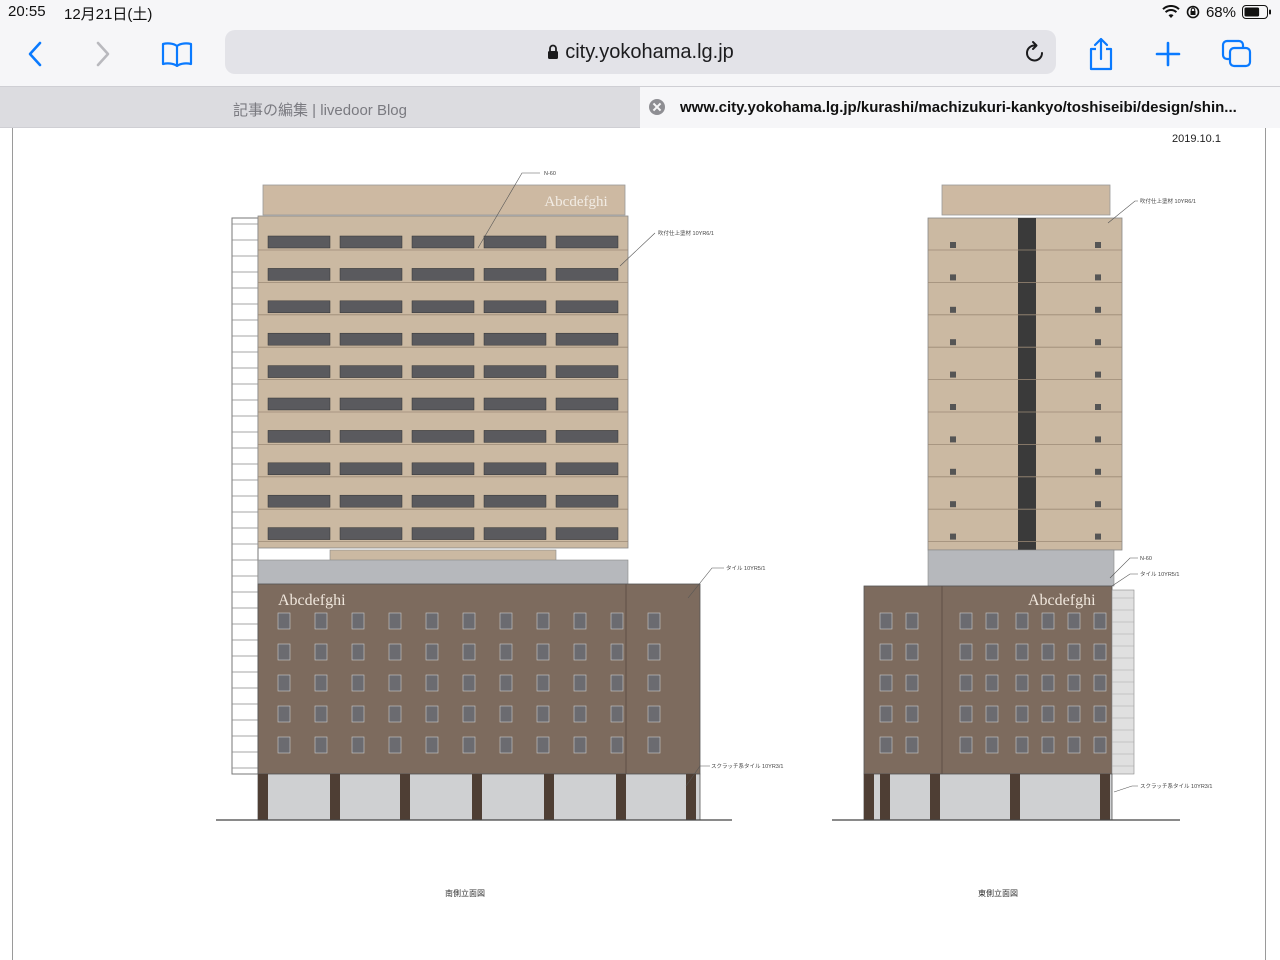 This screenshot has width=1280, height=960. I want to click on east-roof-frame, so click(1026, 200).